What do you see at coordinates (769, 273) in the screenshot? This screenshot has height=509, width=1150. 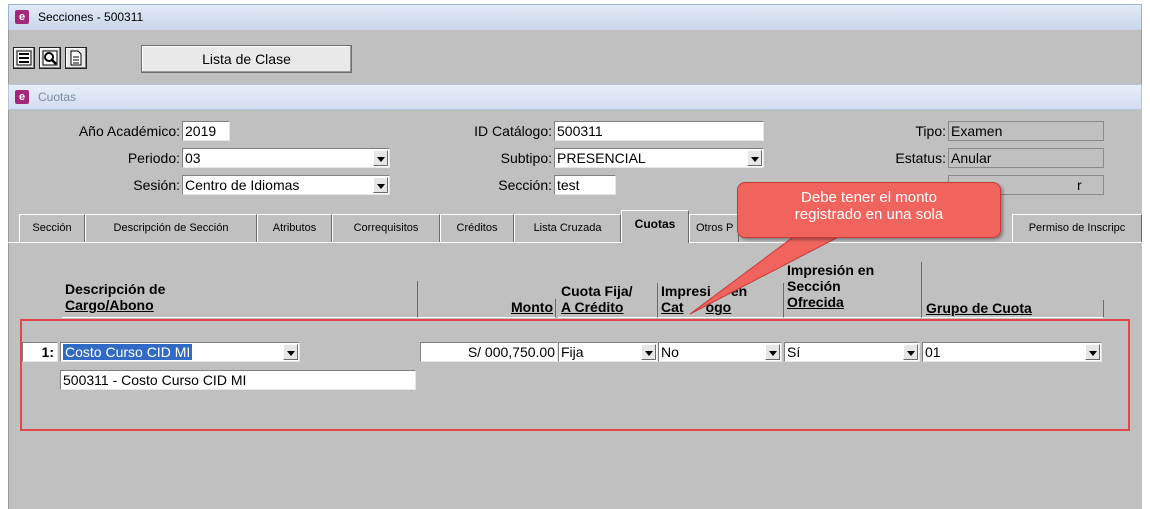 I see `callout-pointer` at bounding box center [769, 273].